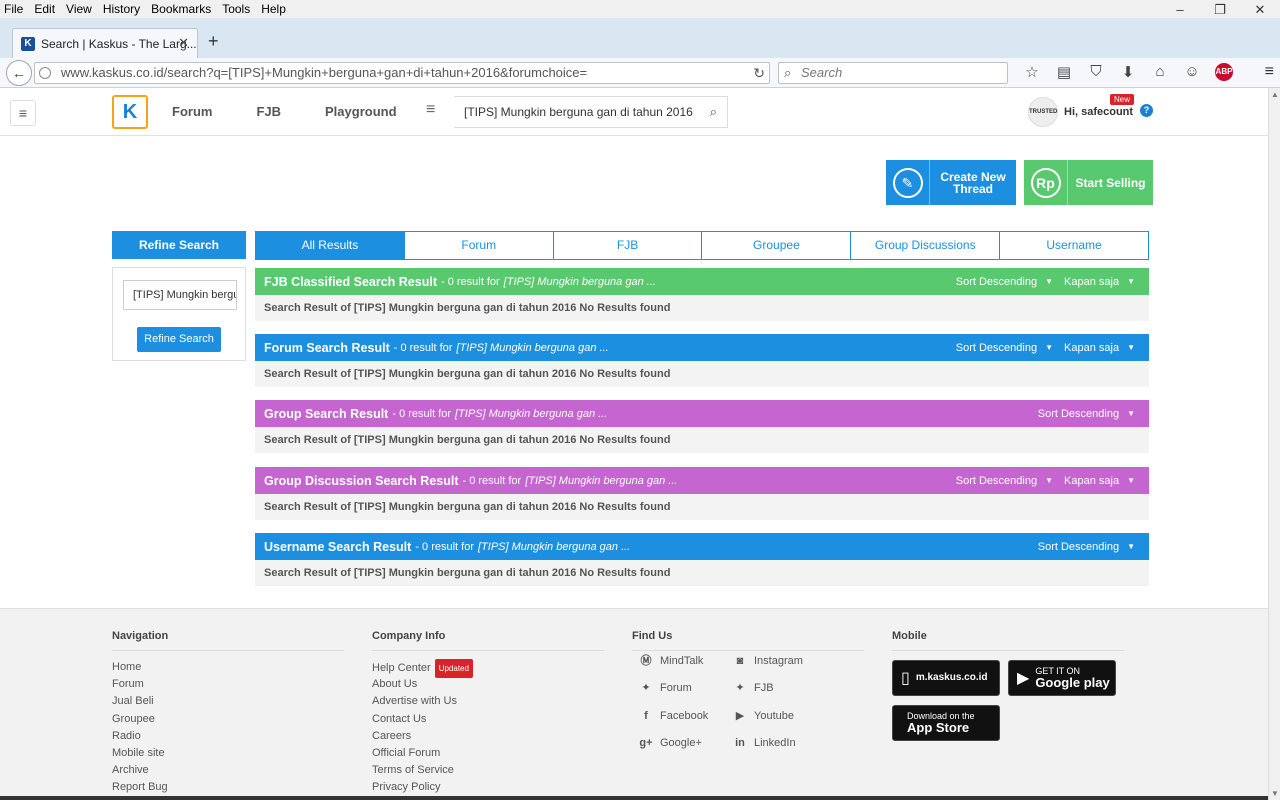 This screenshot has height=800, width=1280. Describe the element at coordinates (192, 111) in the screenshot. I see `nav-forum: Forum` at that location.